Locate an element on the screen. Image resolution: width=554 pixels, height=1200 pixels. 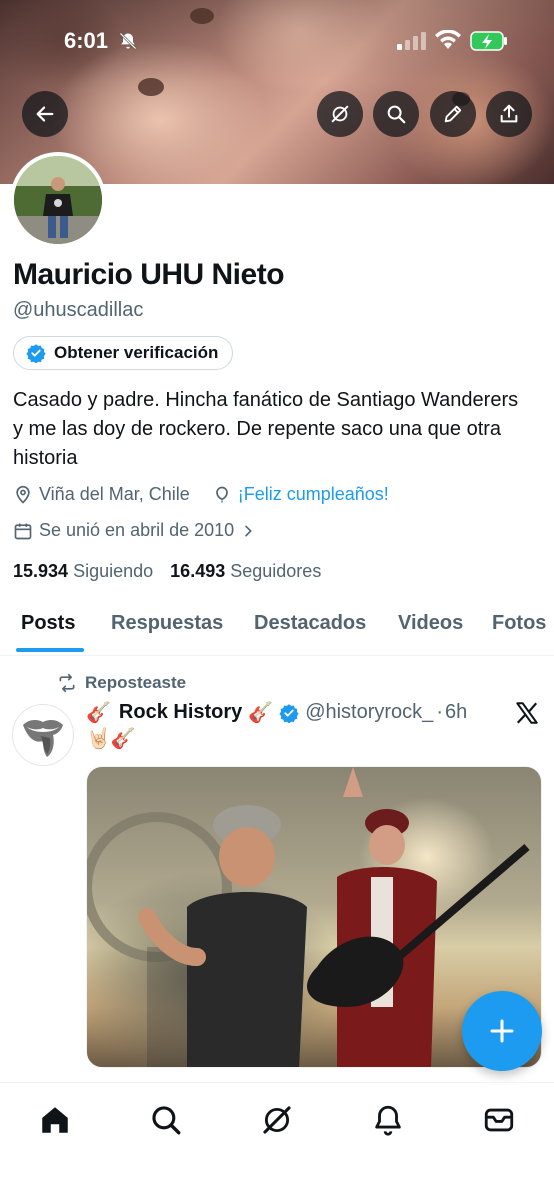
rolling-stones-tongue-logo is located at coordinates (43, 738).